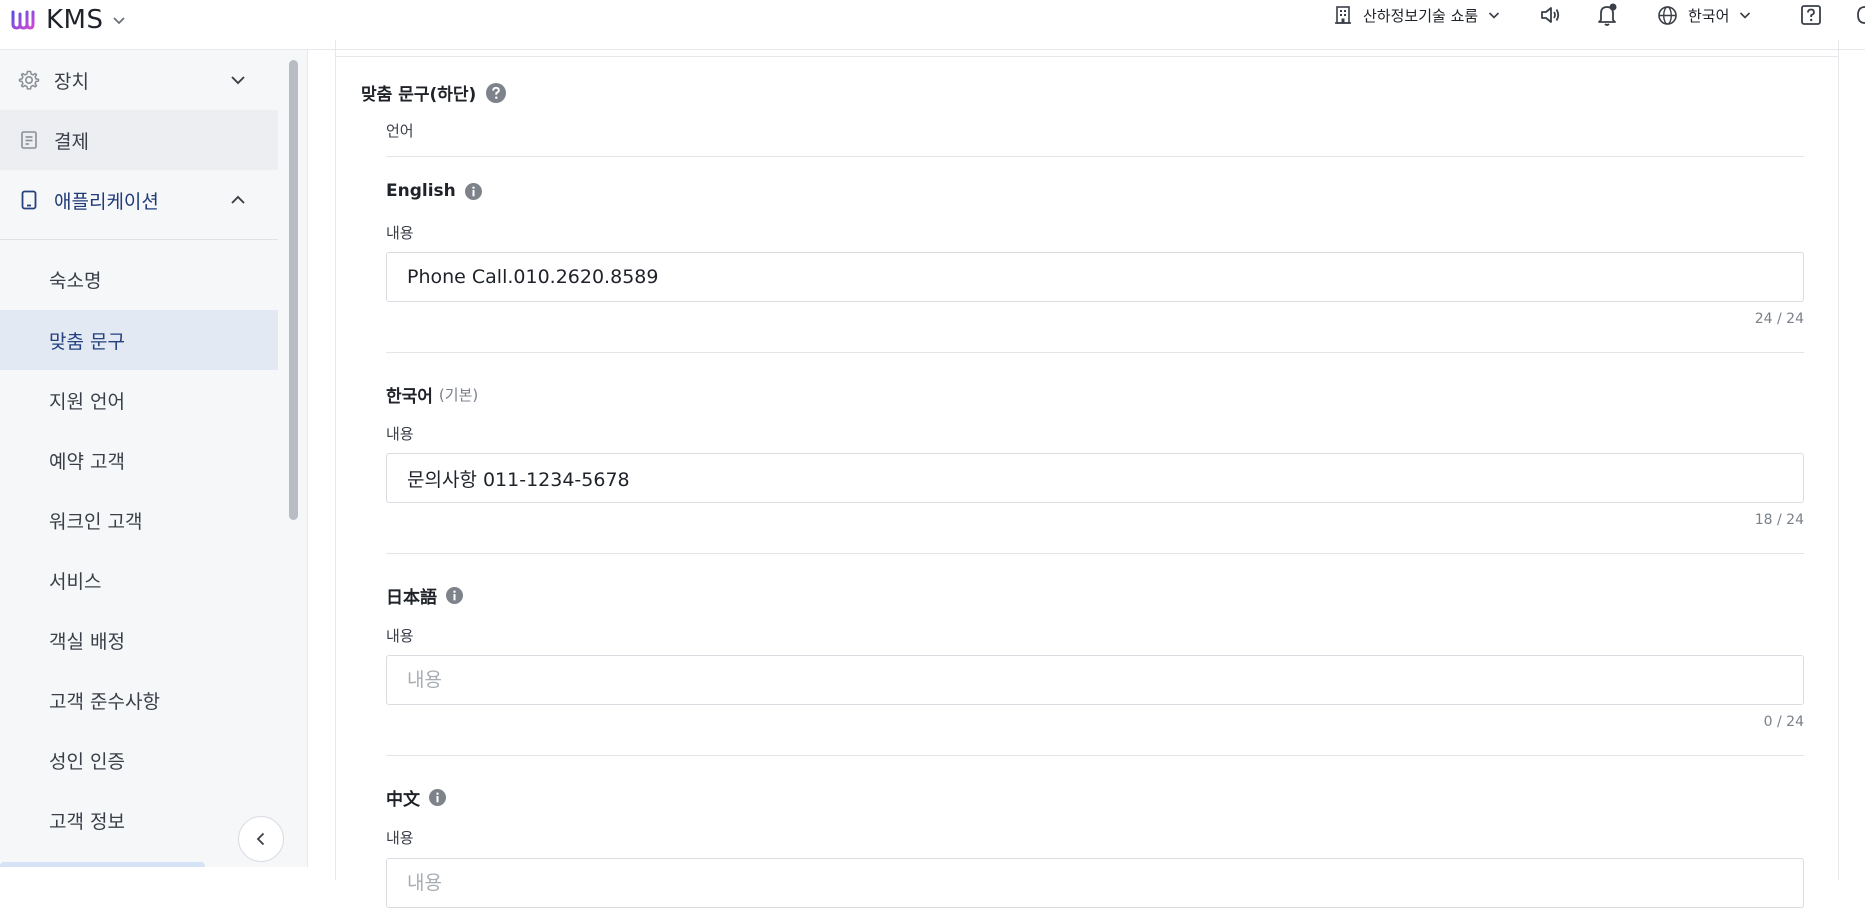 This screenshot has width=1865, height=908. I want to click on section-title-text: 맞춤 문구(하단), so click(419, 95).